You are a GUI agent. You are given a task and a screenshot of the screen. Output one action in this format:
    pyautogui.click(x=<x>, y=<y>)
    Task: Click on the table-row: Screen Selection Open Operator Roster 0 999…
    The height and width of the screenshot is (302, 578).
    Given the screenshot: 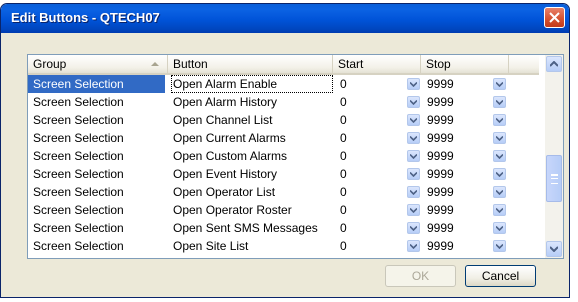 What is the action you would take?
    pyautogui.click(x=283, y=210)
    